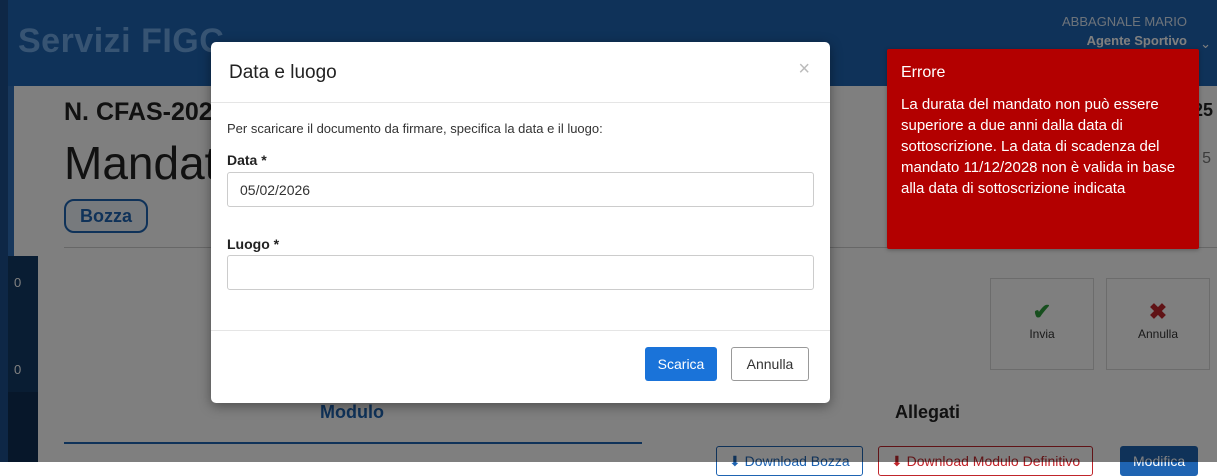 The image size is (1217, 476). I want to click on annulla-button: Annulla, so click(770, 364).